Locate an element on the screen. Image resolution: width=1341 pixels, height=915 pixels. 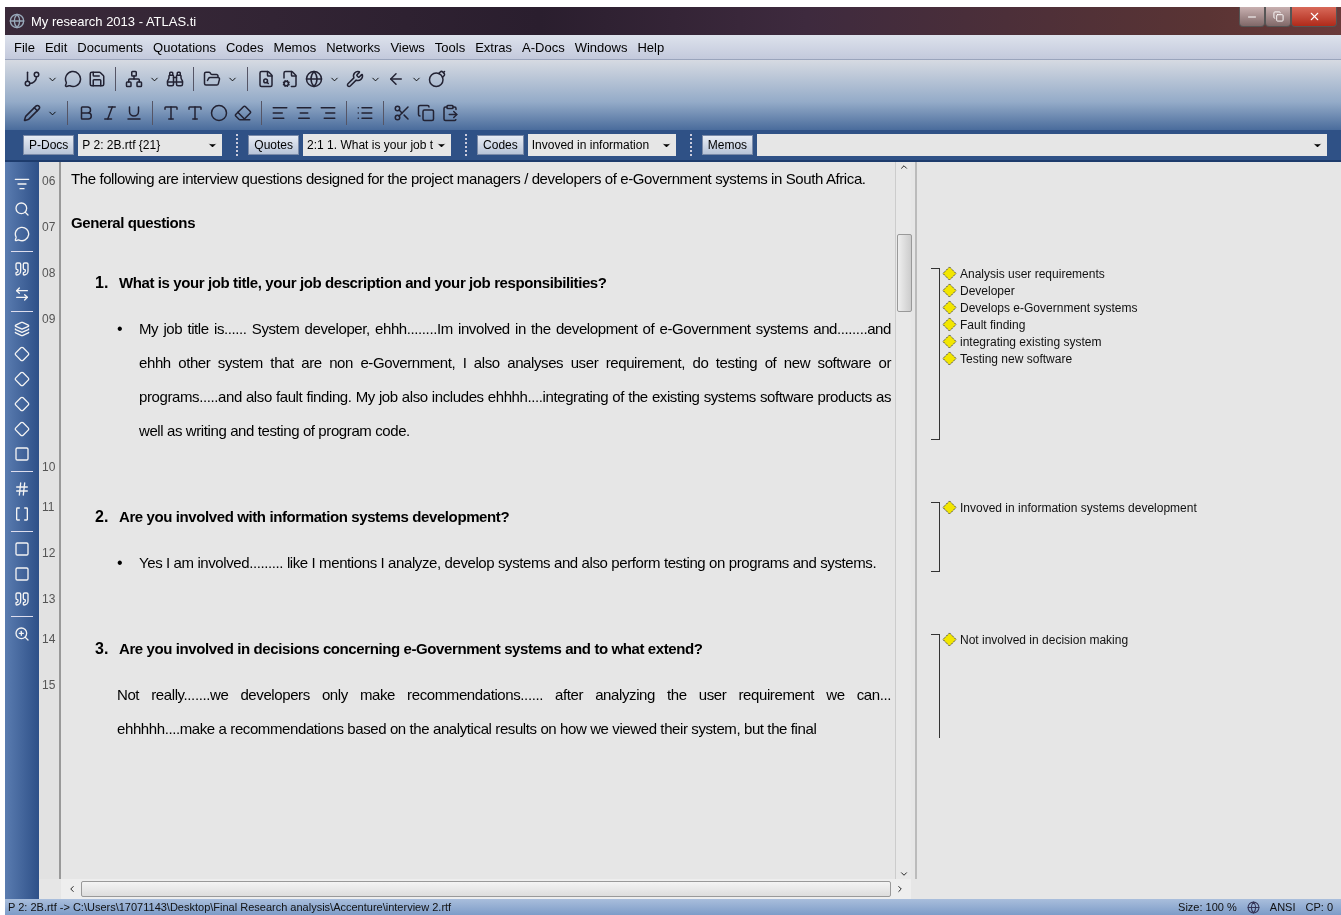
app-logo-icon is located at coordinates (17, 21).